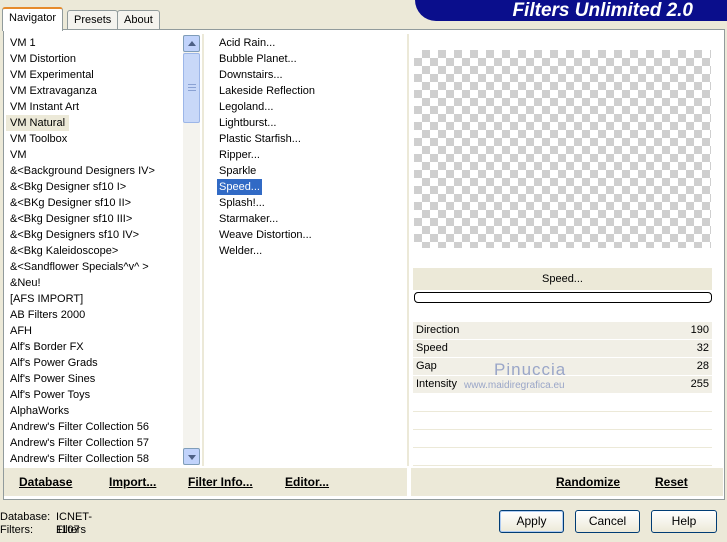  I want to click on scroll-down-button, so click(191, 456).